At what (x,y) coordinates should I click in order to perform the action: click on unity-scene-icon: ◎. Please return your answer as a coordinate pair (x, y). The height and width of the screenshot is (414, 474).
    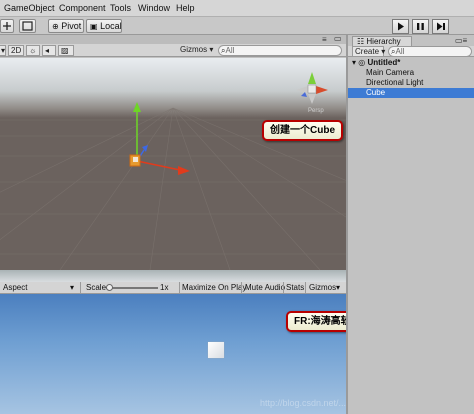
    Looking at the image, I should click on (362, 62).